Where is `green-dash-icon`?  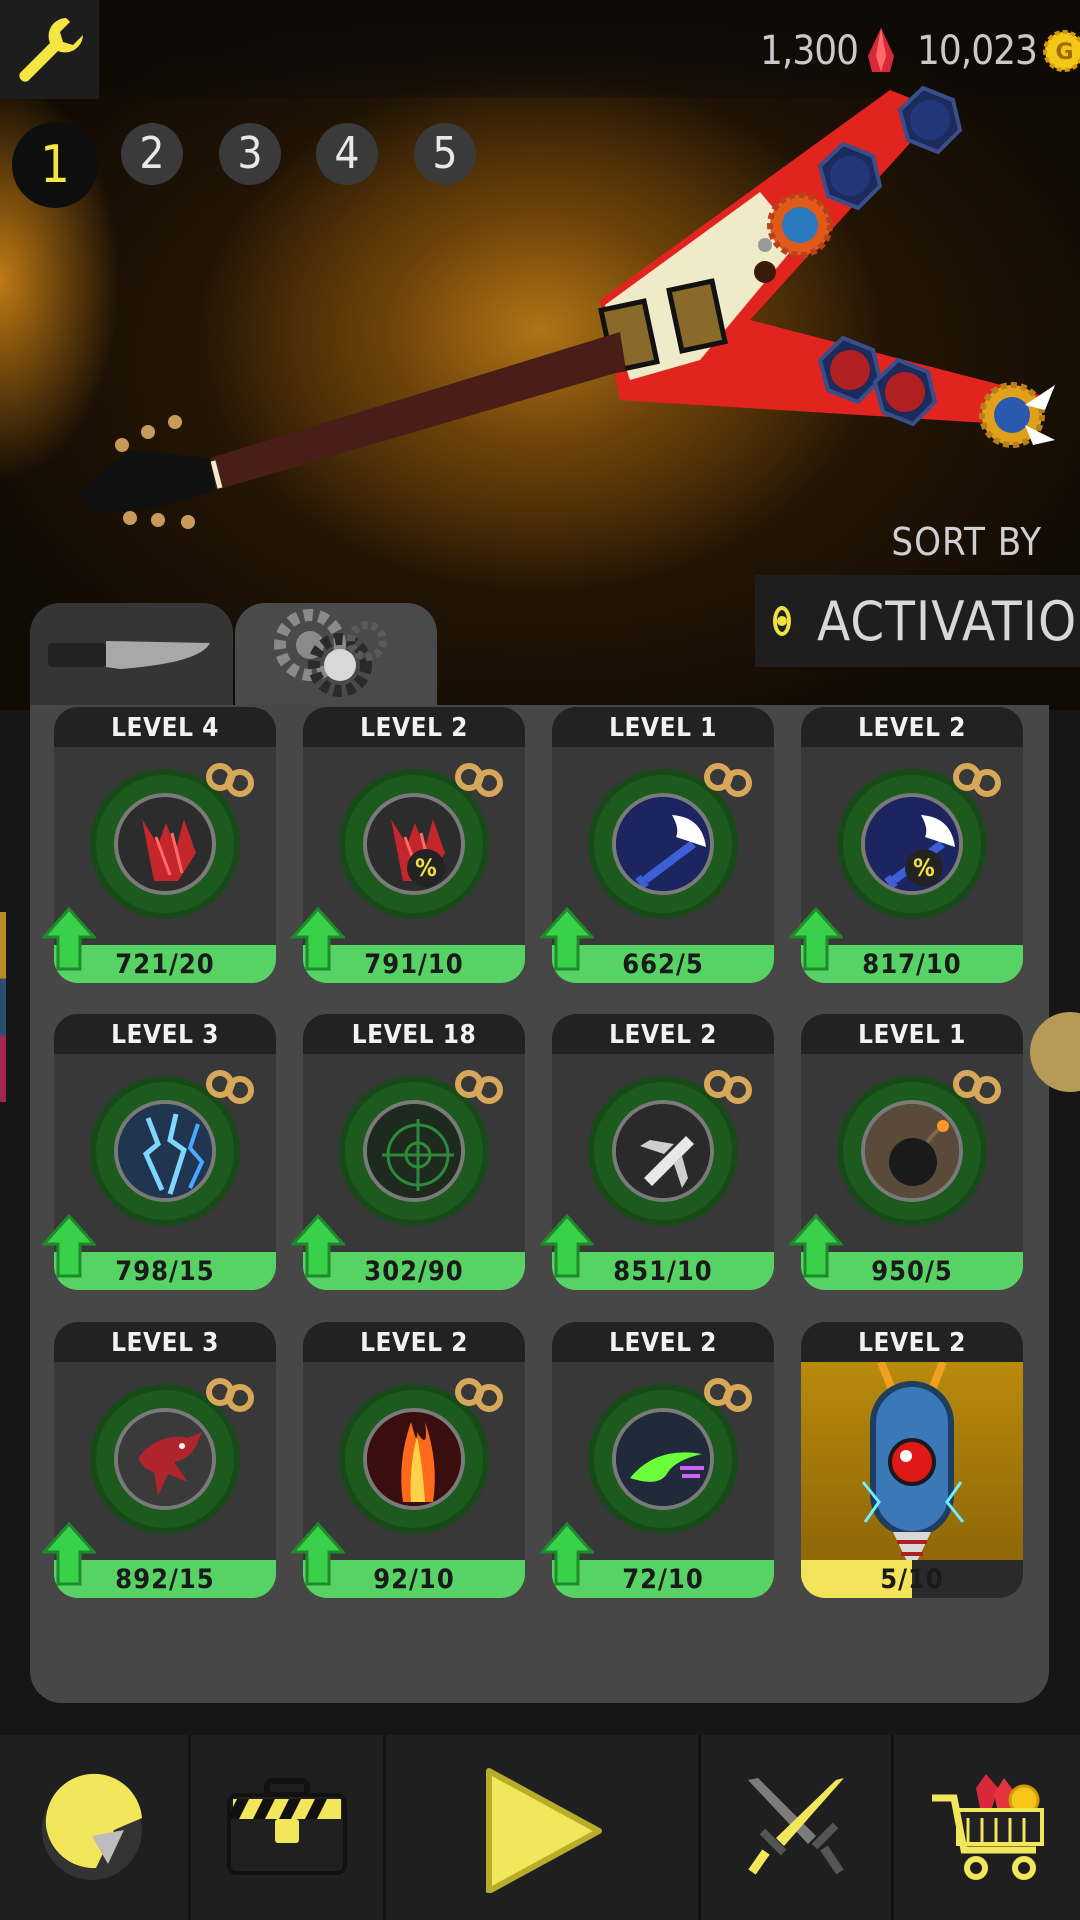 green-dash-icon is located at coordinates (663, 1459).